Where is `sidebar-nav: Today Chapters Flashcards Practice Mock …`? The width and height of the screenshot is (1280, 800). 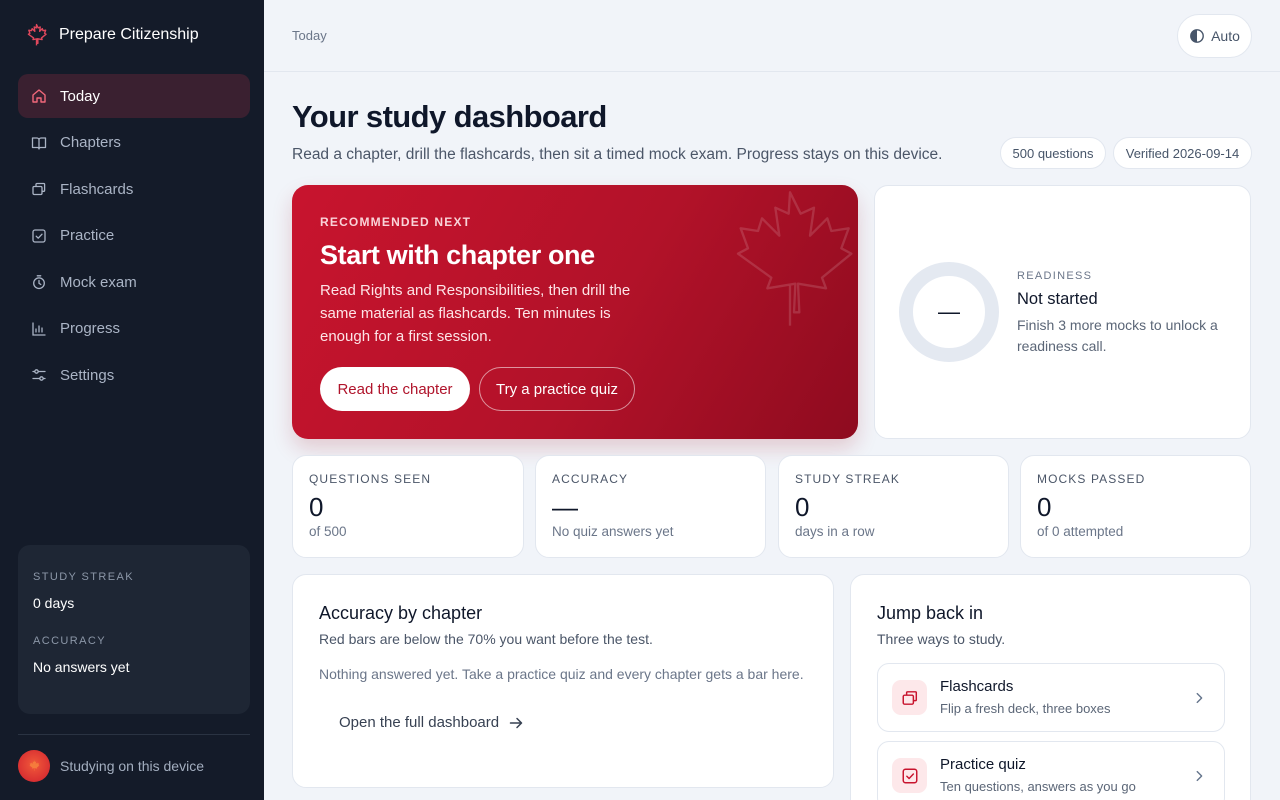
sidebar-nav: Today Chapters Flashcards Practice Mock … is located at coordinates (134, 237).